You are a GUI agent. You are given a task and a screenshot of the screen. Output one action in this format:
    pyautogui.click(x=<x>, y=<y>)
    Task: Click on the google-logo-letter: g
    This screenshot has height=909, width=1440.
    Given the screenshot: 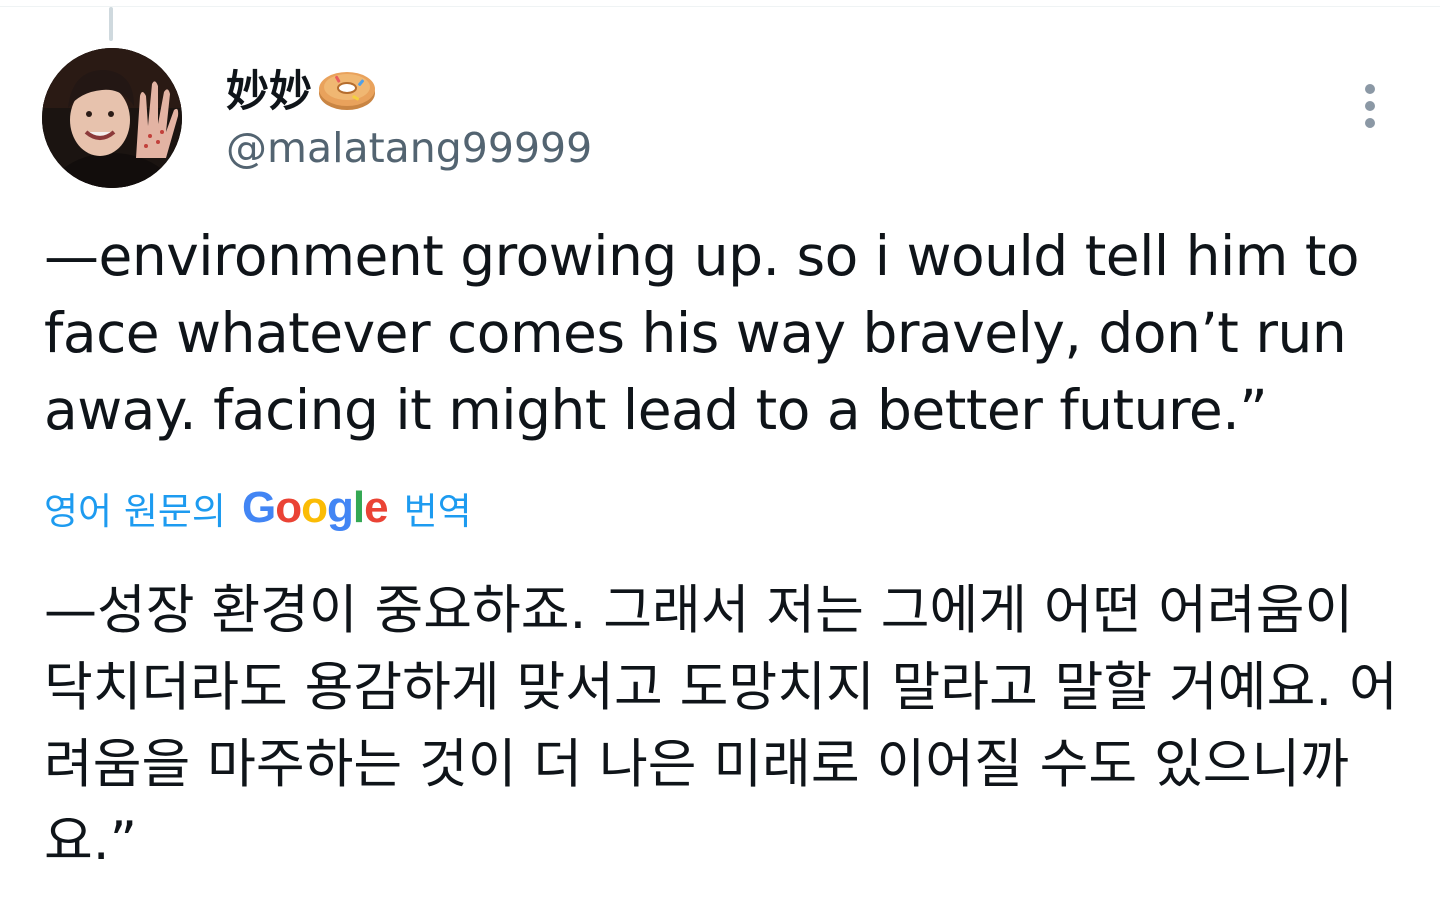 What is the action you would take?
    pyautogui.click(x=340, y=507)
    